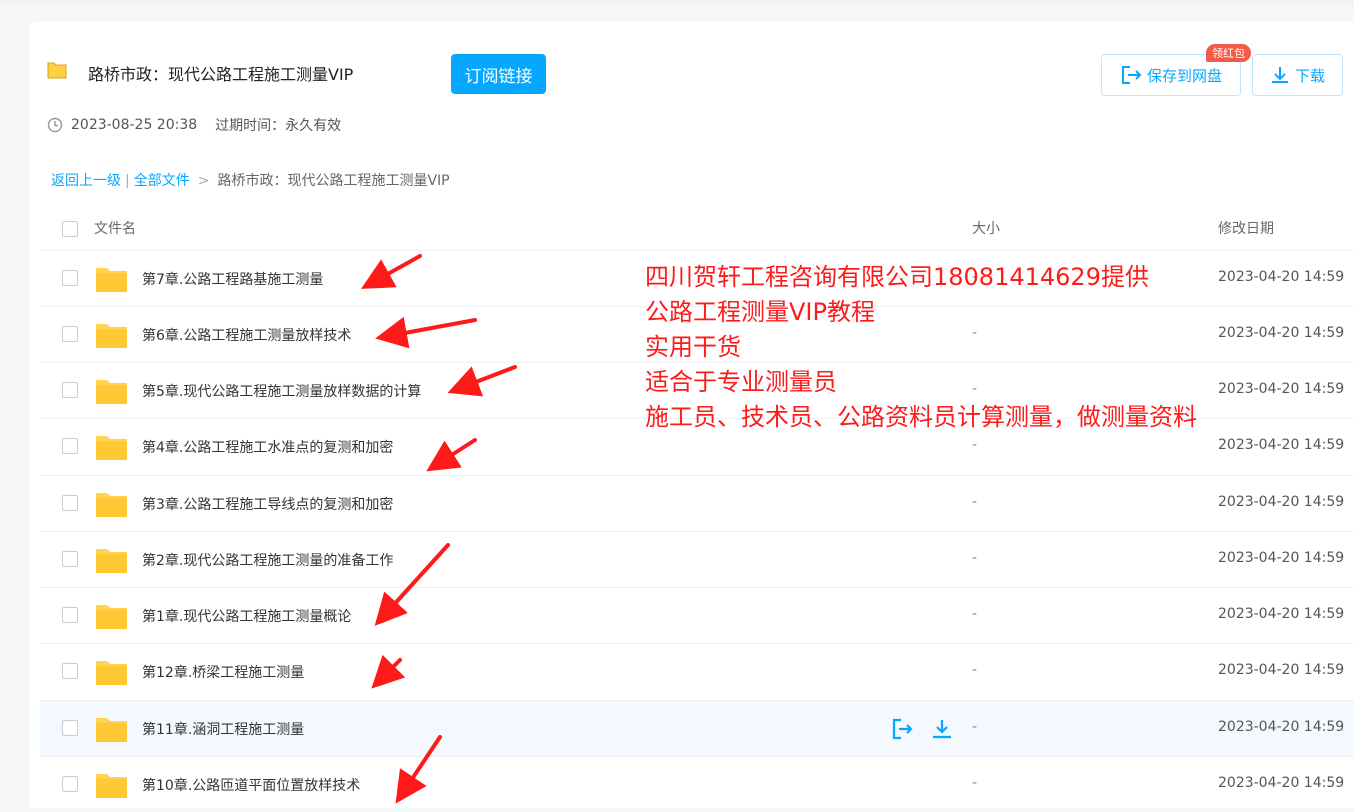 The image size is (1354, 812). Describe the element at coordinates (115, 228) in the screenshot. I see `column-name-header: 文件名` at that location.